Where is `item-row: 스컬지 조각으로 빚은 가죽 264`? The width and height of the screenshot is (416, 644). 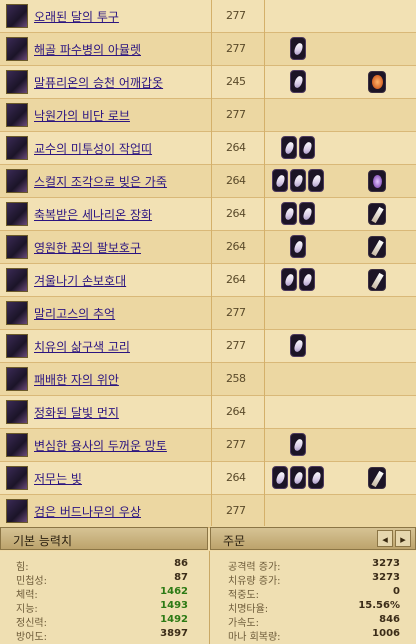 item-row: 스컬지 조각으로 빚은 가죽 264 is located at coordinates (208, 181).